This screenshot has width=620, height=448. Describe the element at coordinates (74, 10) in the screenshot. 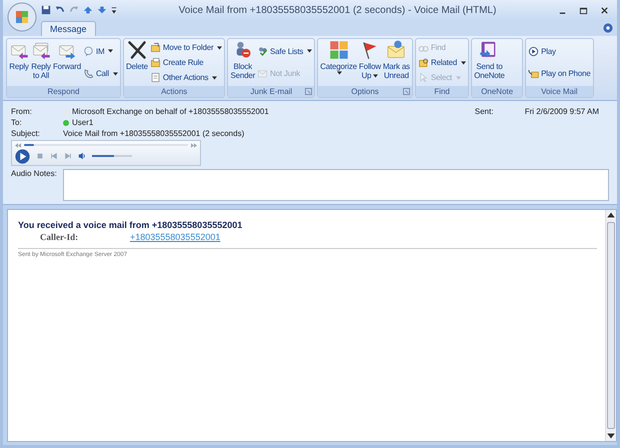

I see `redo-icon` at that location.